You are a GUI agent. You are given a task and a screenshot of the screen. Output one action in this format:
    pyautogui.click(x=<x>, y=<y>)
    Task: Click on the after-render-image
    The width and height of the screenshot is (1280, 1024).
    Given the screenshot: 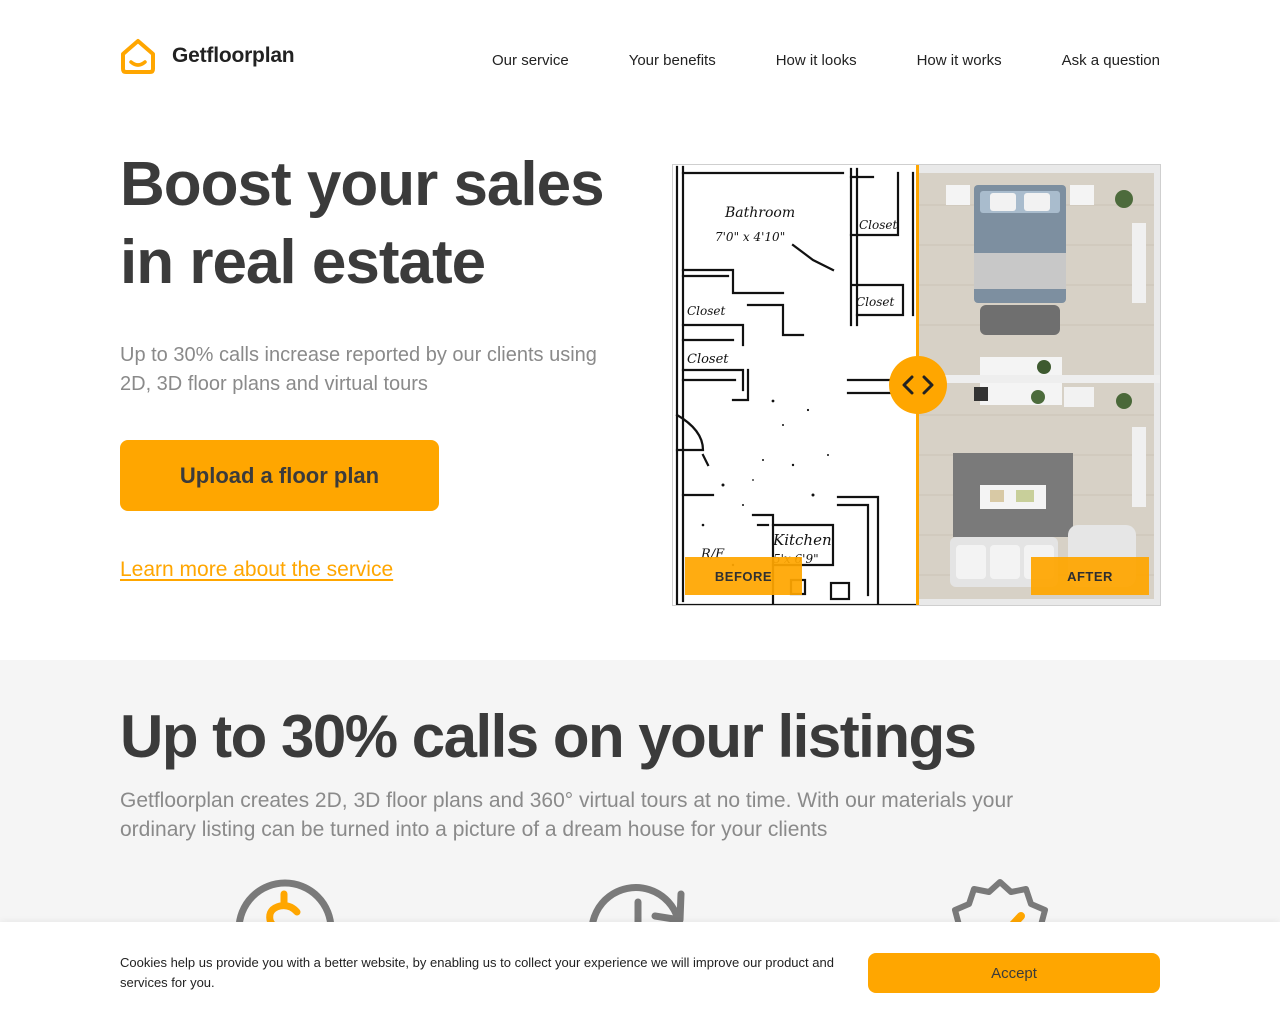 What is the action you would take?
    pyautogui.click(x=1039, y=385)
    